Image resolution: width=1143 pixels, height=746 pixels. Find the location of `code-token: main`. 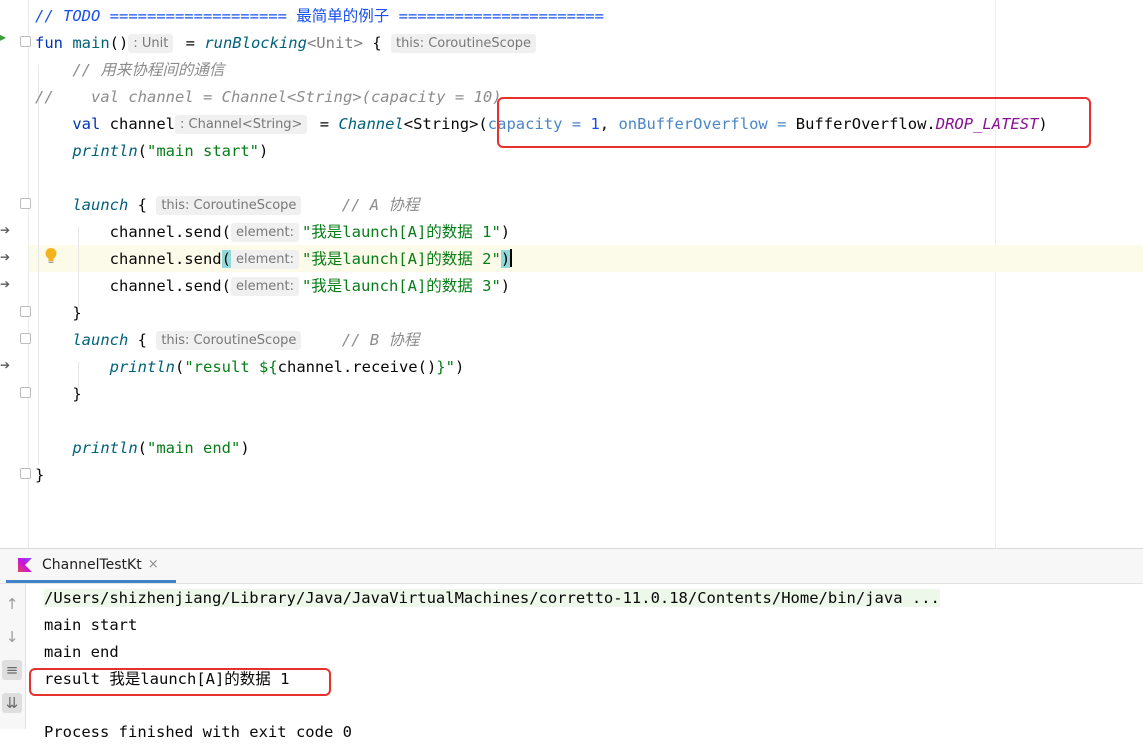

code-token: main is located at coordinates (91, 43).